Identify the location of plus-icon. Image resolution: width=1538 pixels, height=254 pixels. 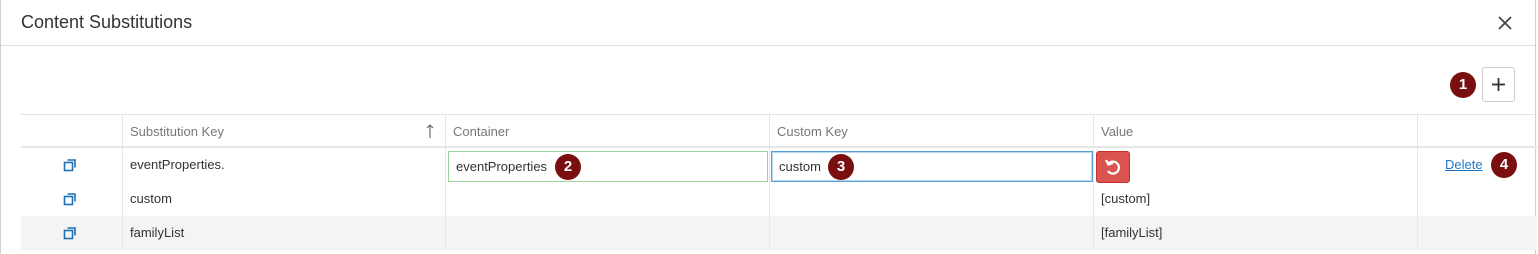
(1498, 84).